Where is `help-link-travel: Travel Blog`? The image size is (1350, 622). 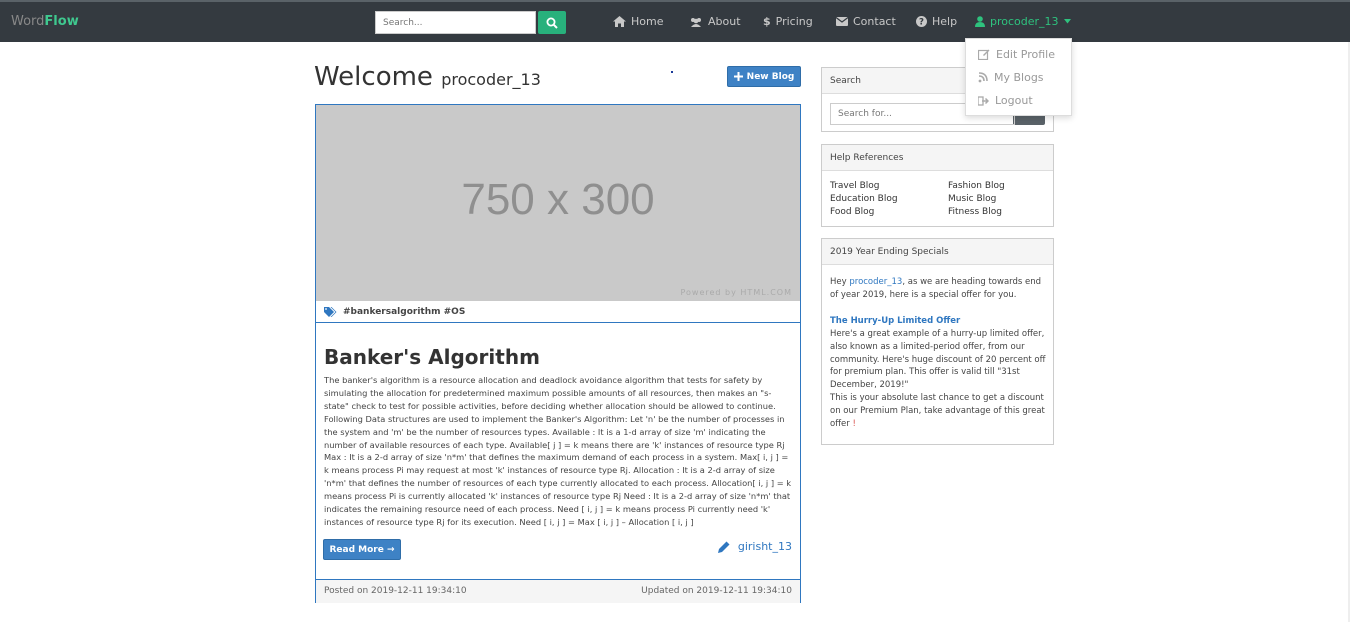
help-link-travel: Travel Blog is located at coordinates (855, 186).